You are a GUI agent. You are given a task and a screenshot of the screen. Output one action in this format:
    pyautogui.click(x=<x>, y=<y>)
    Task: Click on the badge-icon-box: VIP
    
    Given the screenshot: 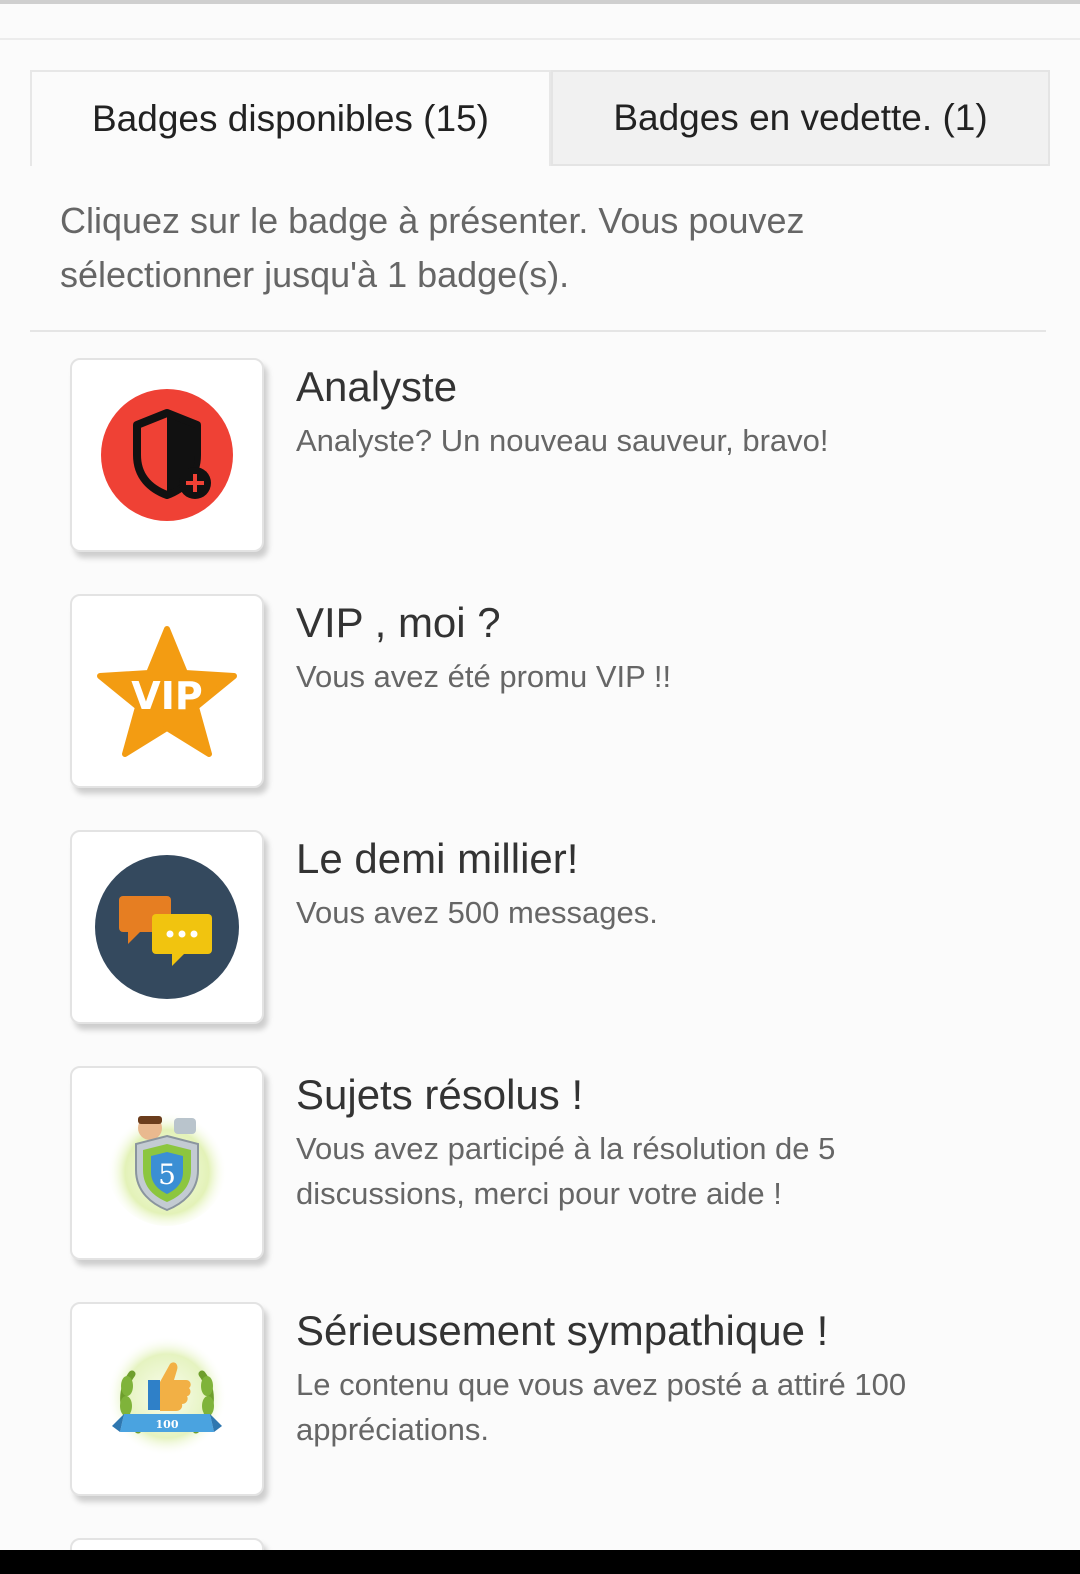 What is the action you would take?
    pyautogui.click(x=167, y=691)
    